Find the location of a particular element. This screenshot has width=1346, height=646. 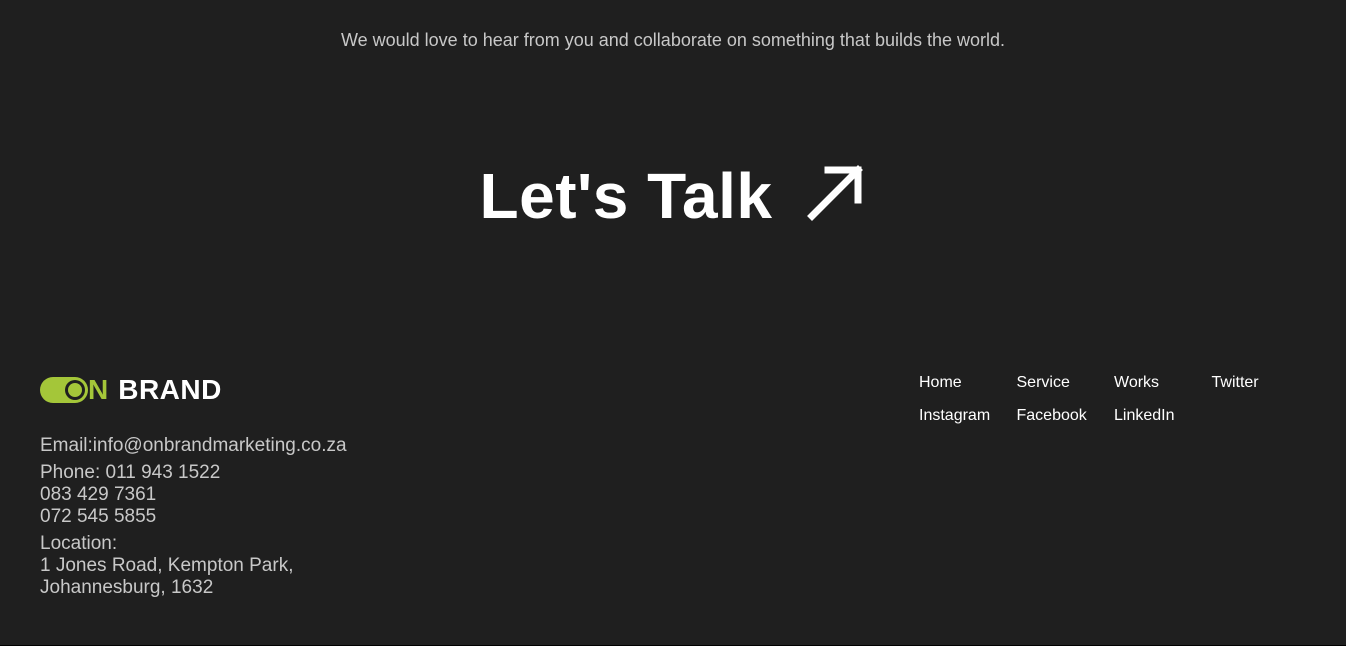

arrow-up-right-icon is located at coordinates (836, 192).